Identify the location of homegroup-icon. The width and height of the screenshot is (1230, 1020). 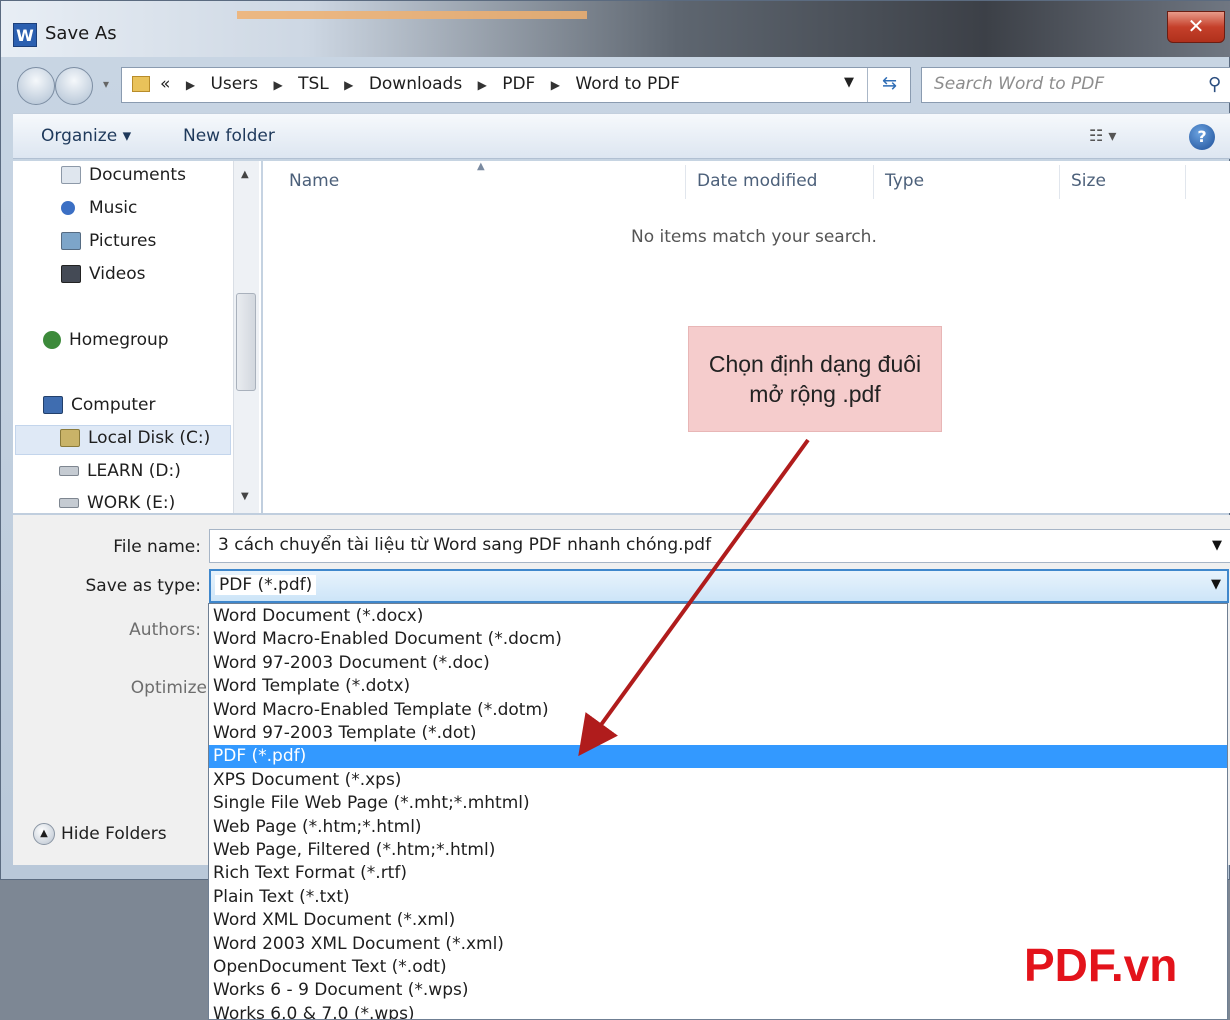
(52, 340).